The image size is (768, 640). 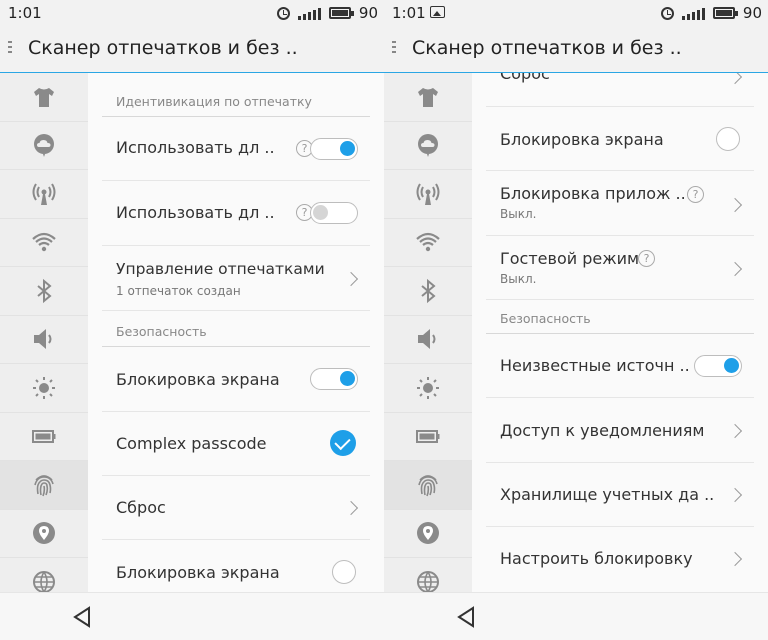 I want to click on hotspot-icon, so click(x=428, y=194).